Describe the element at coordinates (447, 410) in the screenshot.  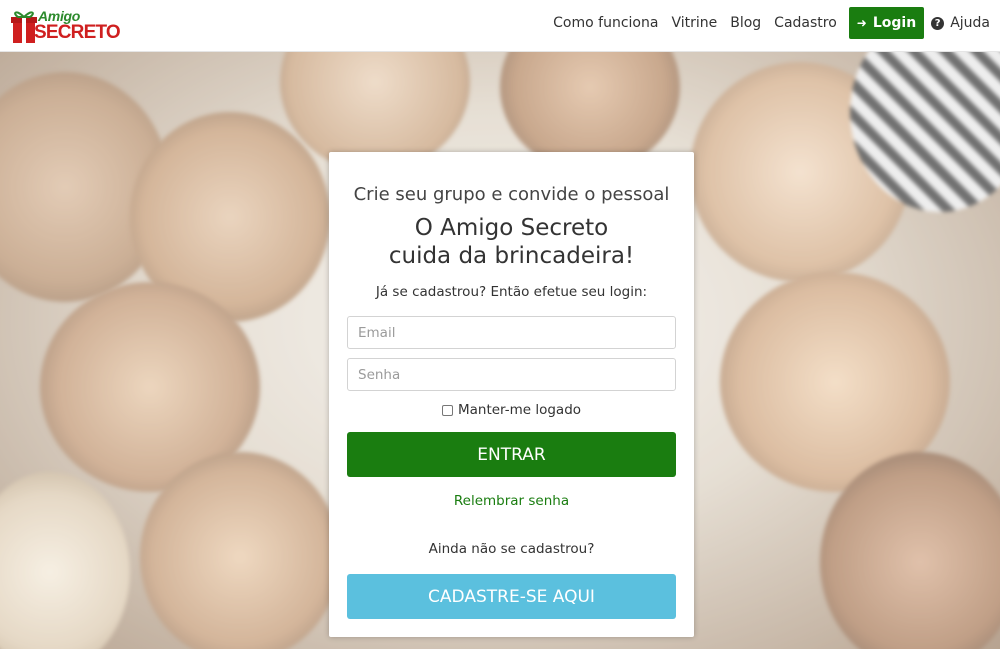
I see `remember-me-checkbox` at that location.